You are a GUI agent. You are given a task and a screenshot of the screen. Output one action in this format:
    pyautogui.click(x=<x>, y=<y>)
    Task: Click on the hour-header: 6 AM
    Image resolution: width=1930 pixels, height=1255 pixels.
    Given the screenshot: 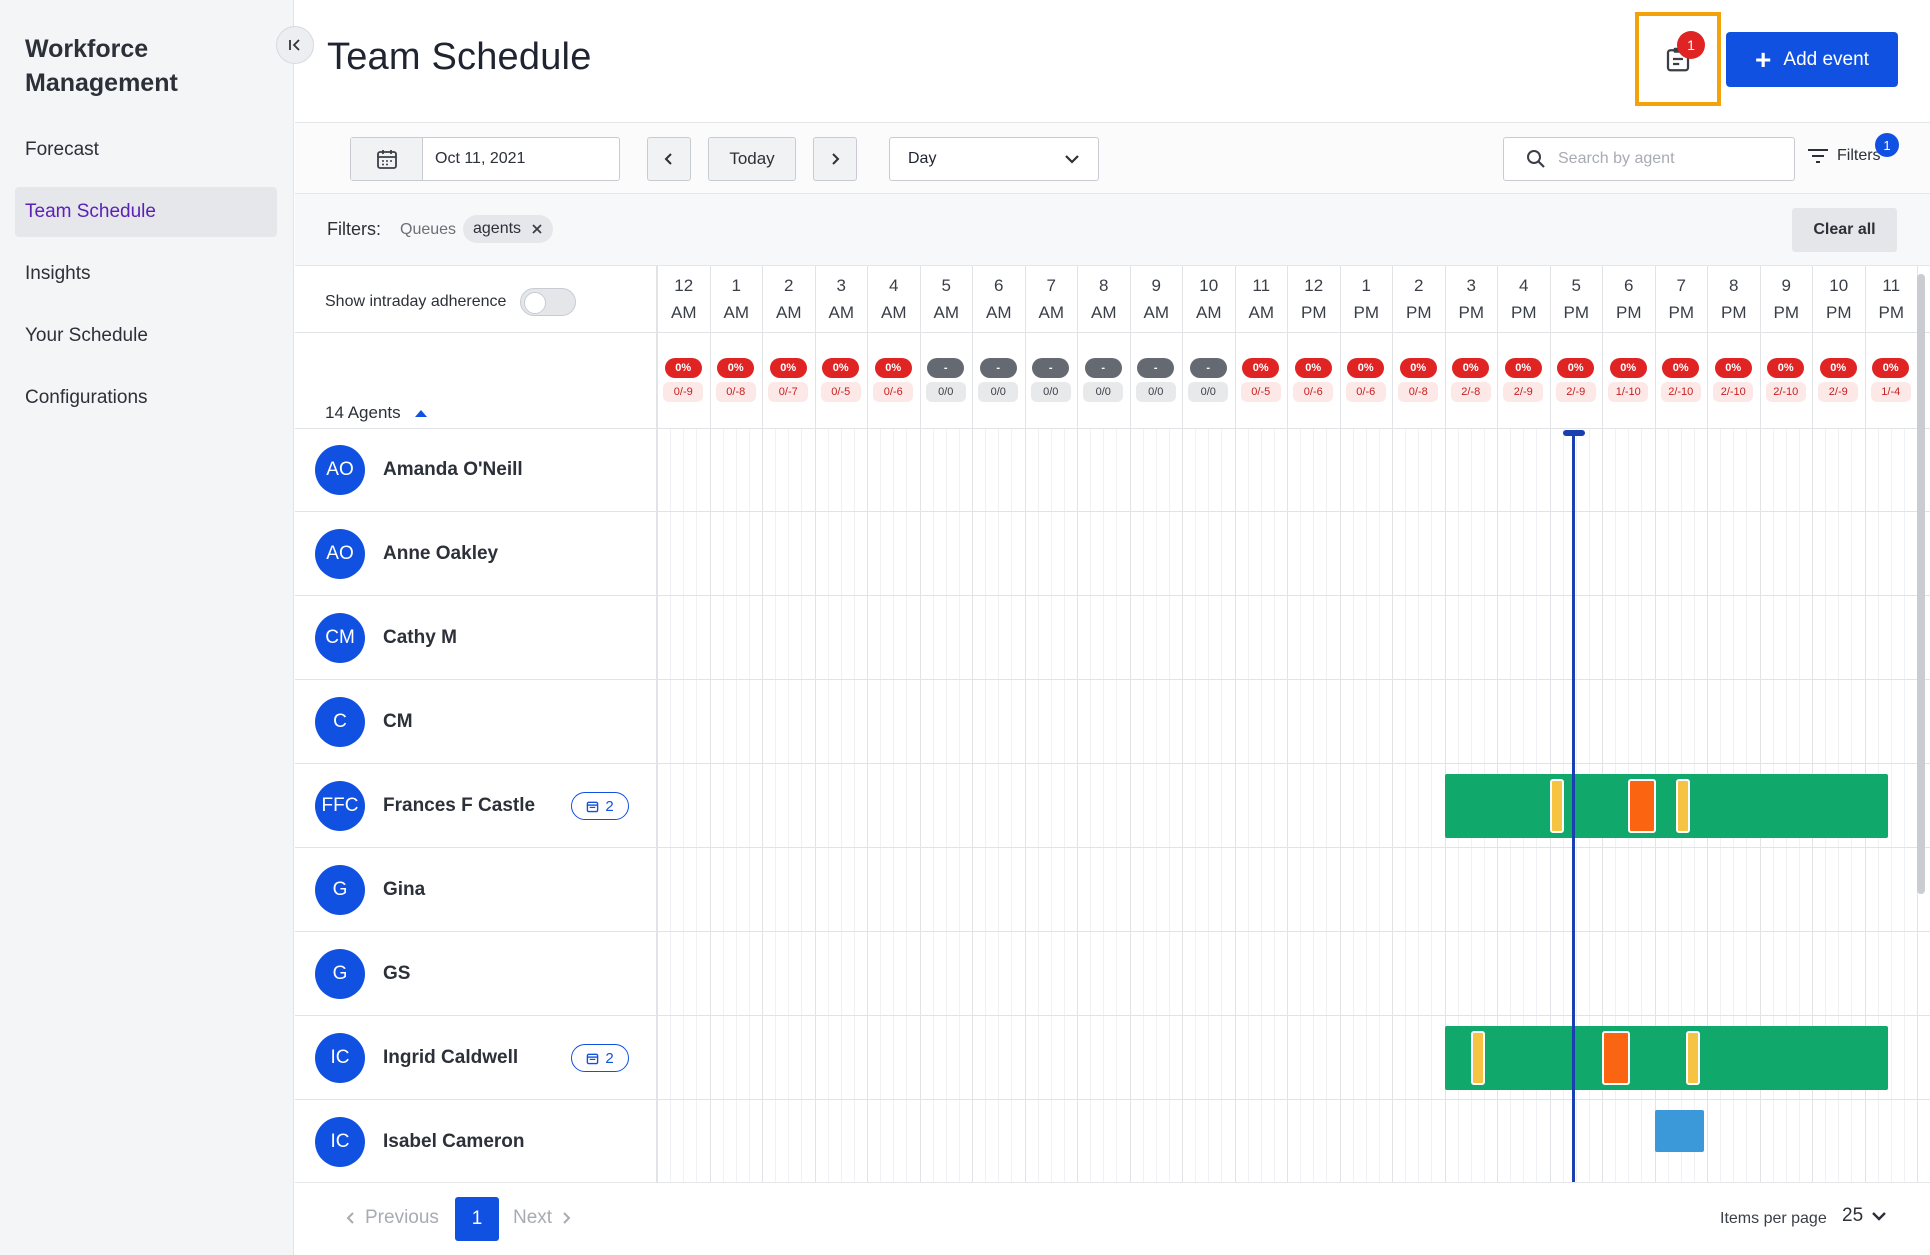 What is the action you would take?
    pyautogui.click(x=998, y=299)
    